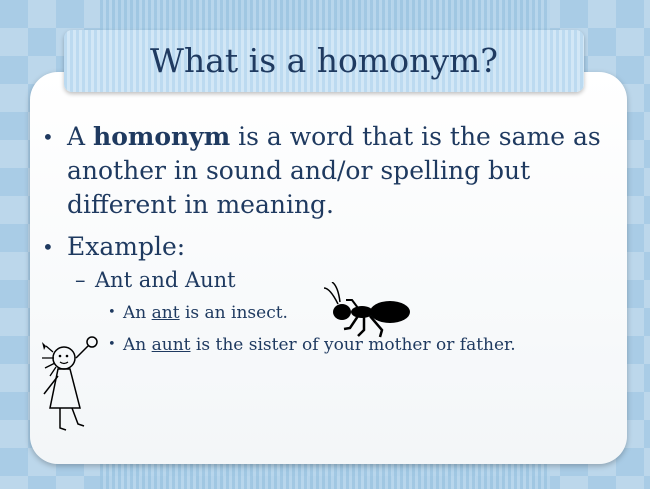 This screenshot has width=650, height=489. What do you see at coordinates (126, 246) in the screenshot?
I see `example-label: Example:` at bounding box center [126, 246].